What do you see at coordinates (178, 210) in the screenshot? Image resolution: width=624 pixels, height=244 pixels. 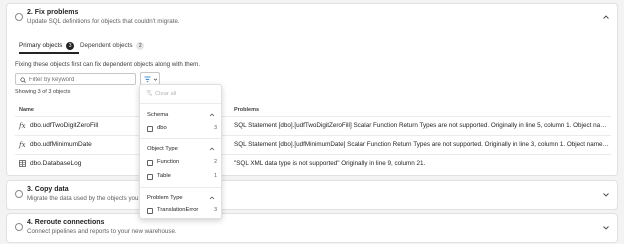 I see `option-label: TranslationError` at bounding box center [178, 210].